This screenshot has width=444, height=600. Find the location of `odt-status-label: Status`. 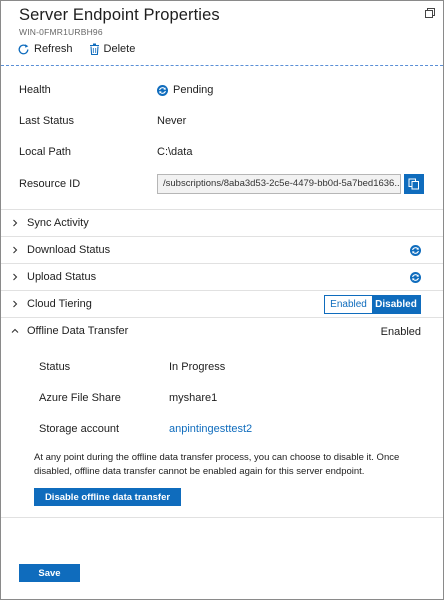

odt-status-label: Status is located at coordinates (55, 367).